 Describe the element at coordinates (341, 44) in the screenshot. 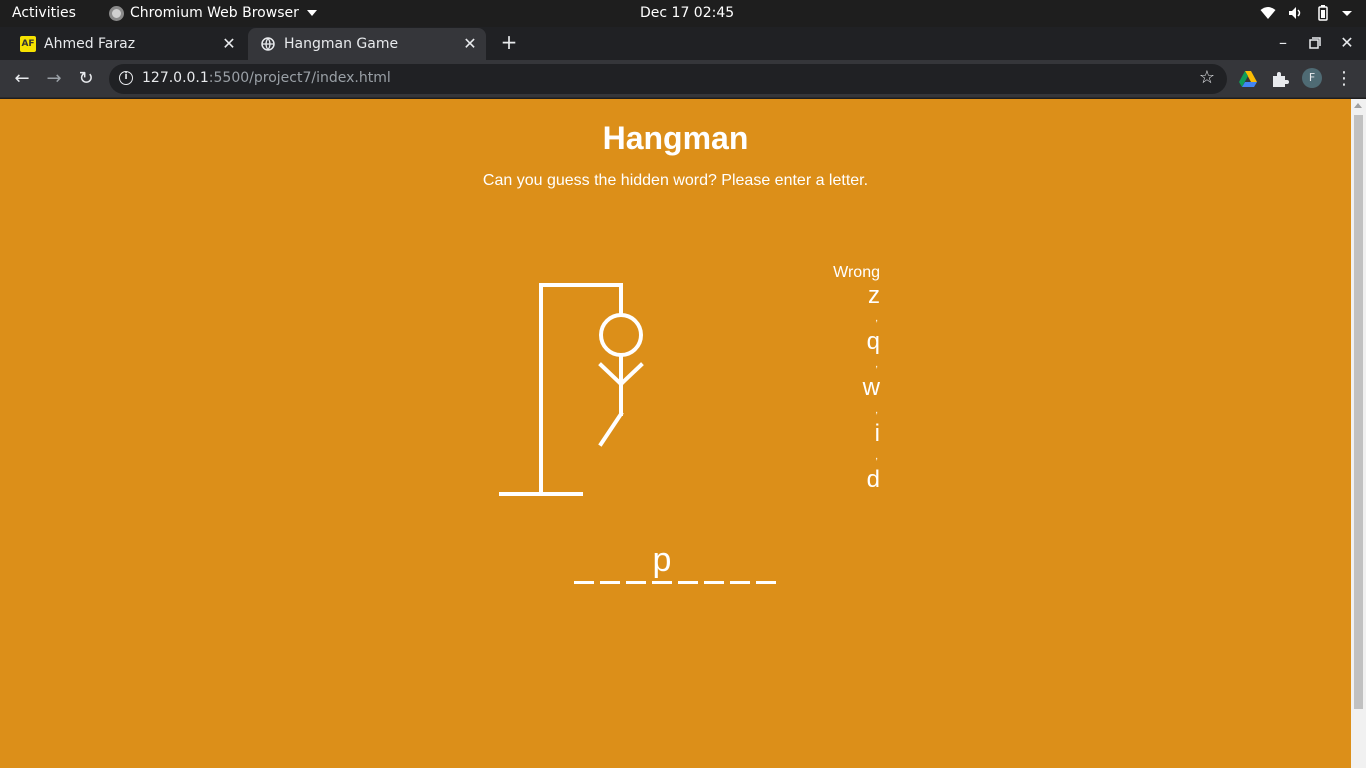

I see `tab-title: Hangman Game` at that location.